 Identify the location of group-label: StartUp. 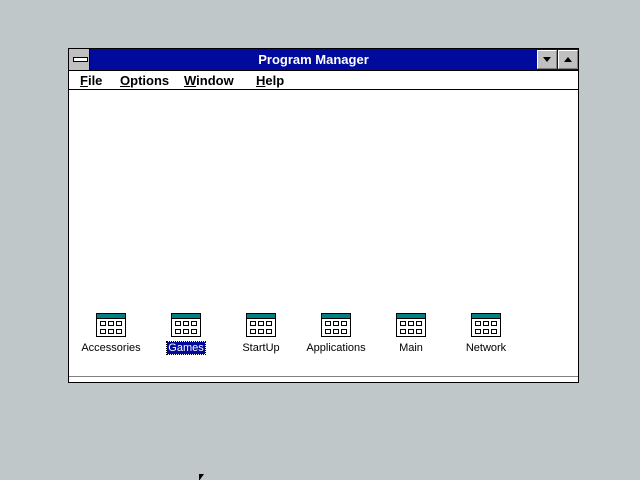
(261, 348).